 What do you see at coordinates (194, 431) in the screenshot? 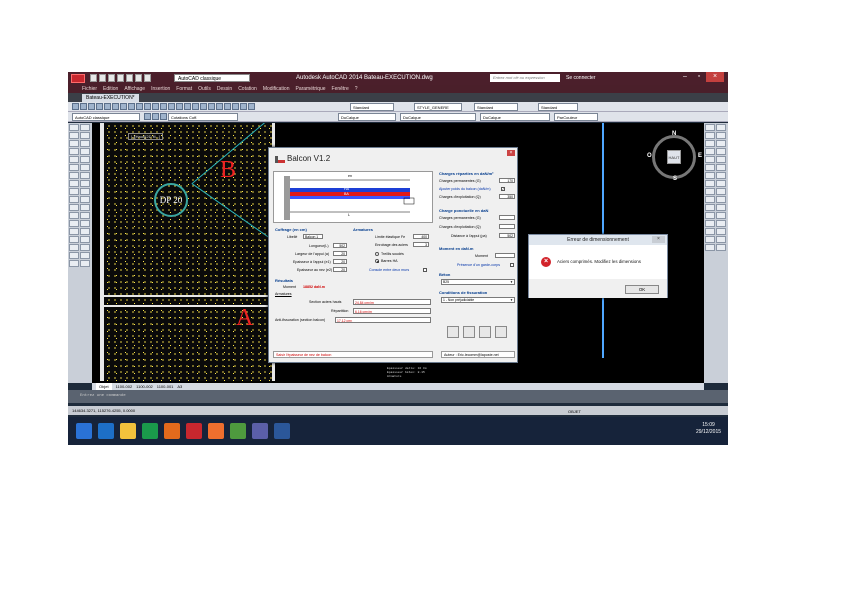
I see `autocad-icon` at bounding box center [194, 431].